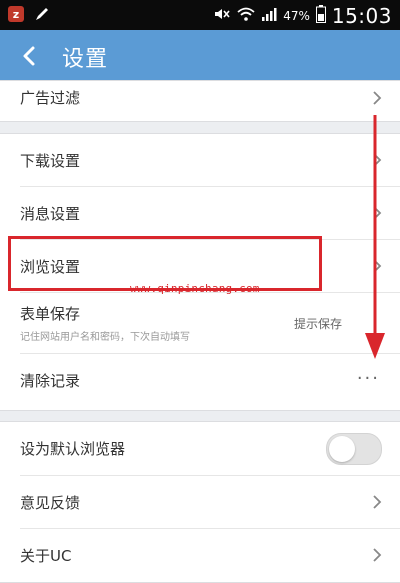  What do you see at coordinates (195, 288) in the screenshot?
I see `watermark: www.qinpinchang.com` at bounding box center [195, 288].